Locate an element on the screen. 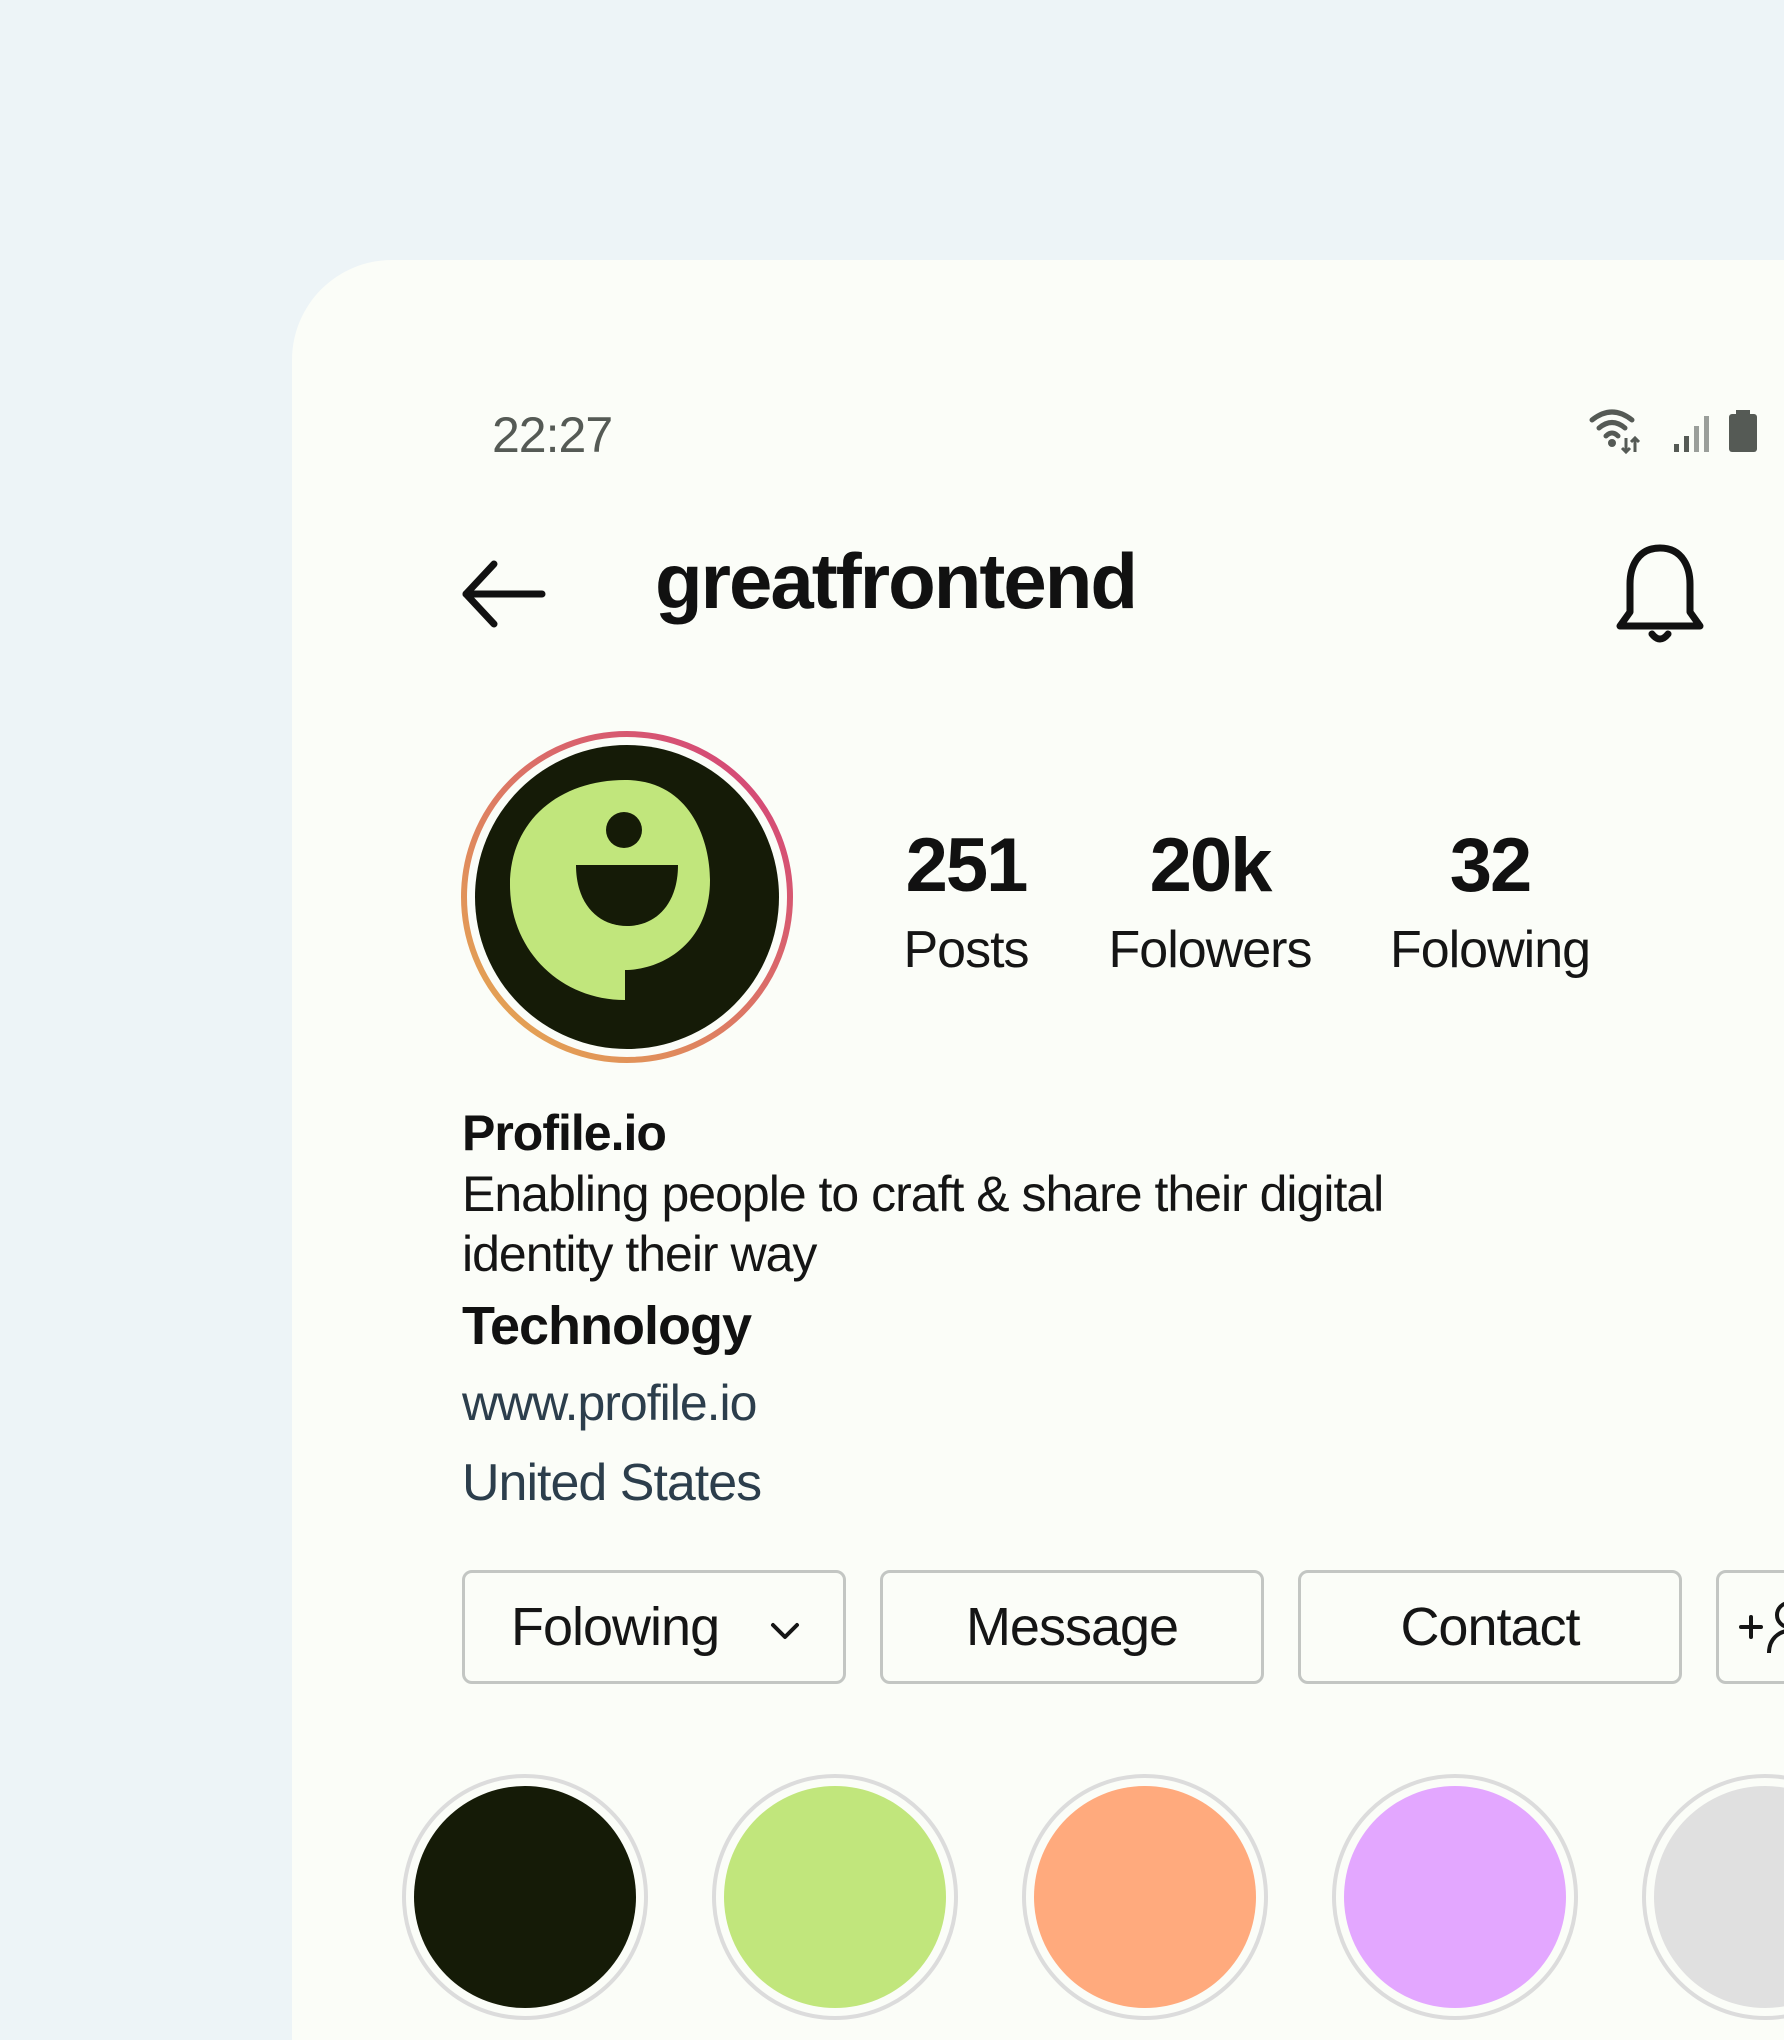 This screenshot has height=2040, width=1784. stat-posts: 251 Posts is located at coordinates (966, 901).